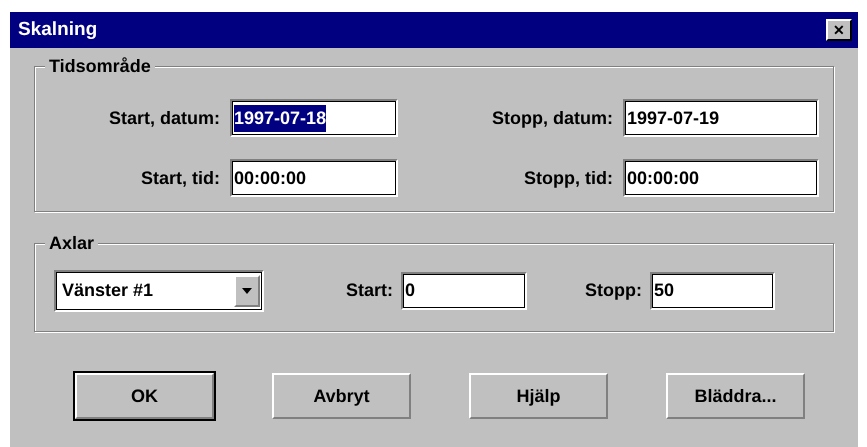  I want to click on text-field: 50, so click(712, 291).